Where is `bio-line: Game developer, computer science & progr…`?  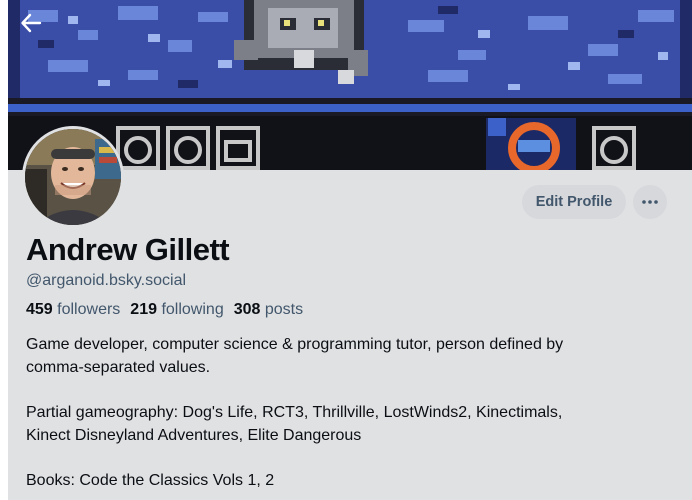
bio-line: Game developer, computer science & progr… is located at coordinates (295, 344).